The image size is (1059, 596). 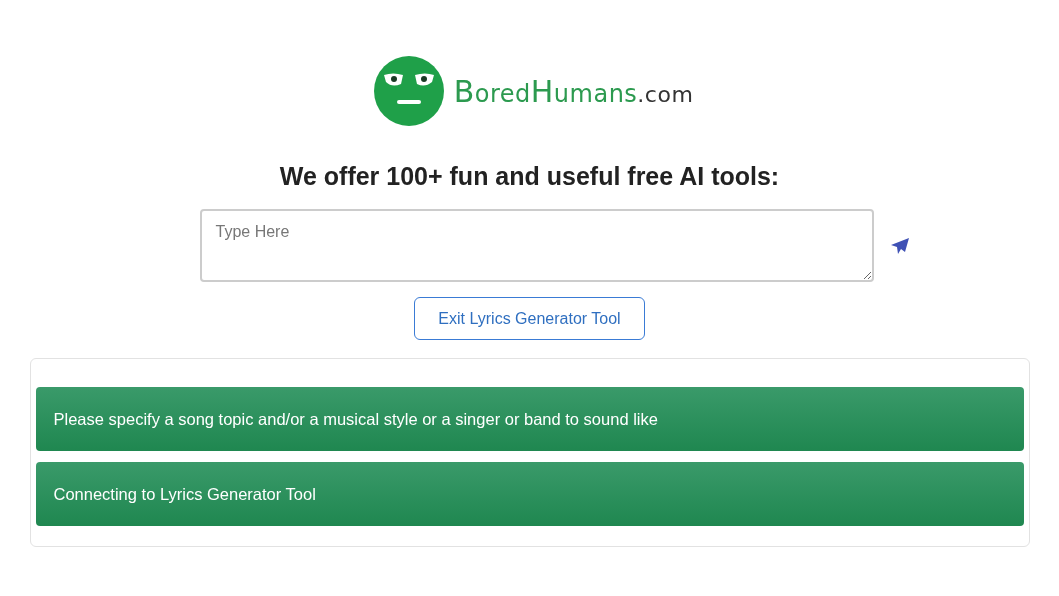 What do you see at coordinates (529, 176) in the screenshot?
I see `page-heading: We offer 100+ fun and useful free AI tools:` at bounding box center [529, 176].